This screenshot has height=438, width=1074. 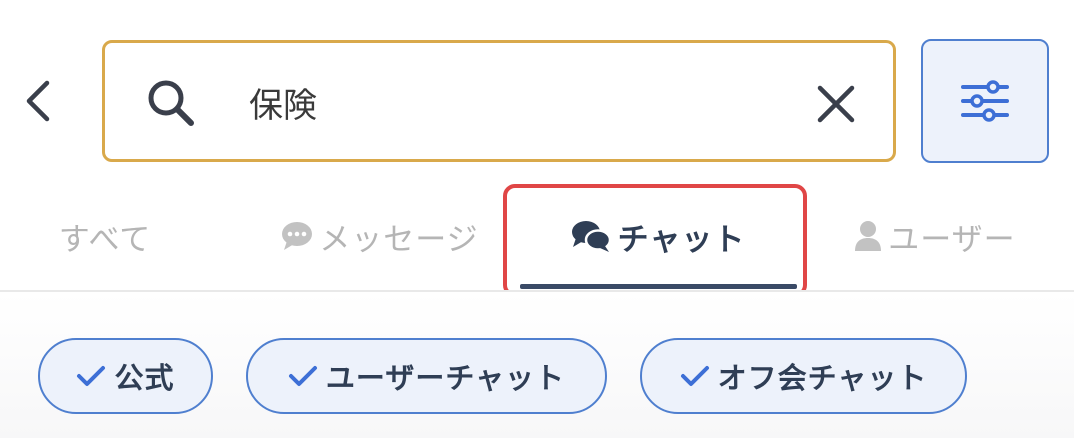 I want to click on clear-search-button, so click(x=836, y=104).